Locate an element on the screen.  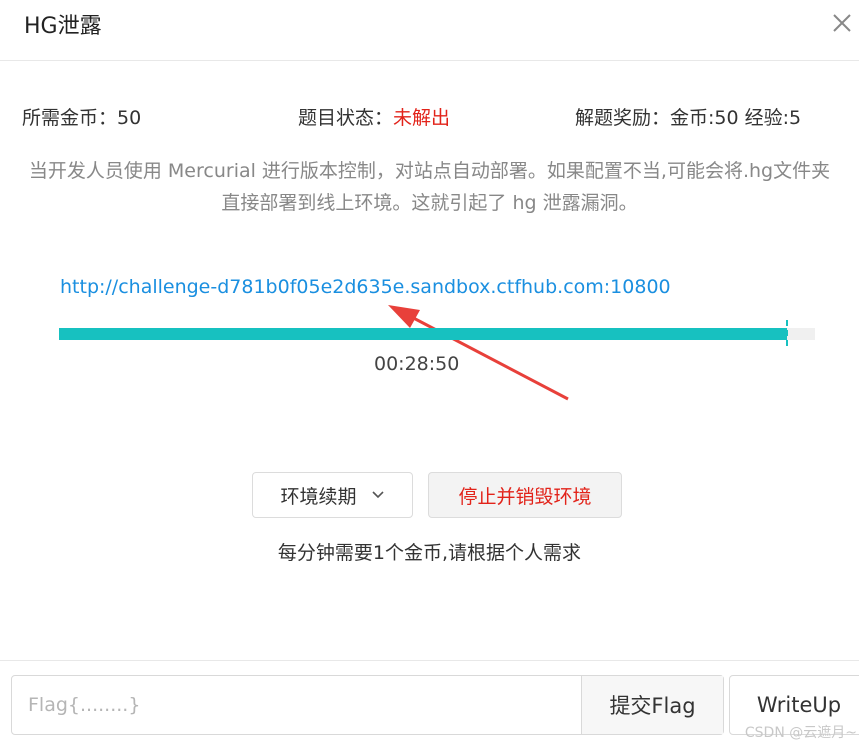
progress-marker is located at coordinates (788, 333).